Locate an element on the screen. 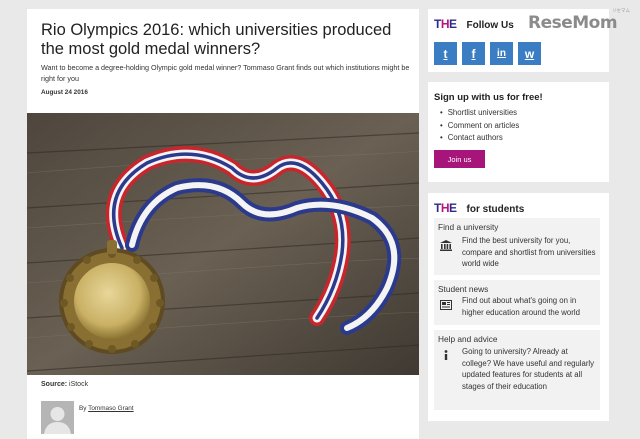 Image resolution: width=640 pixels, height=439 pixels. image-source: Source: iStock is located at coordinates (64, 384).